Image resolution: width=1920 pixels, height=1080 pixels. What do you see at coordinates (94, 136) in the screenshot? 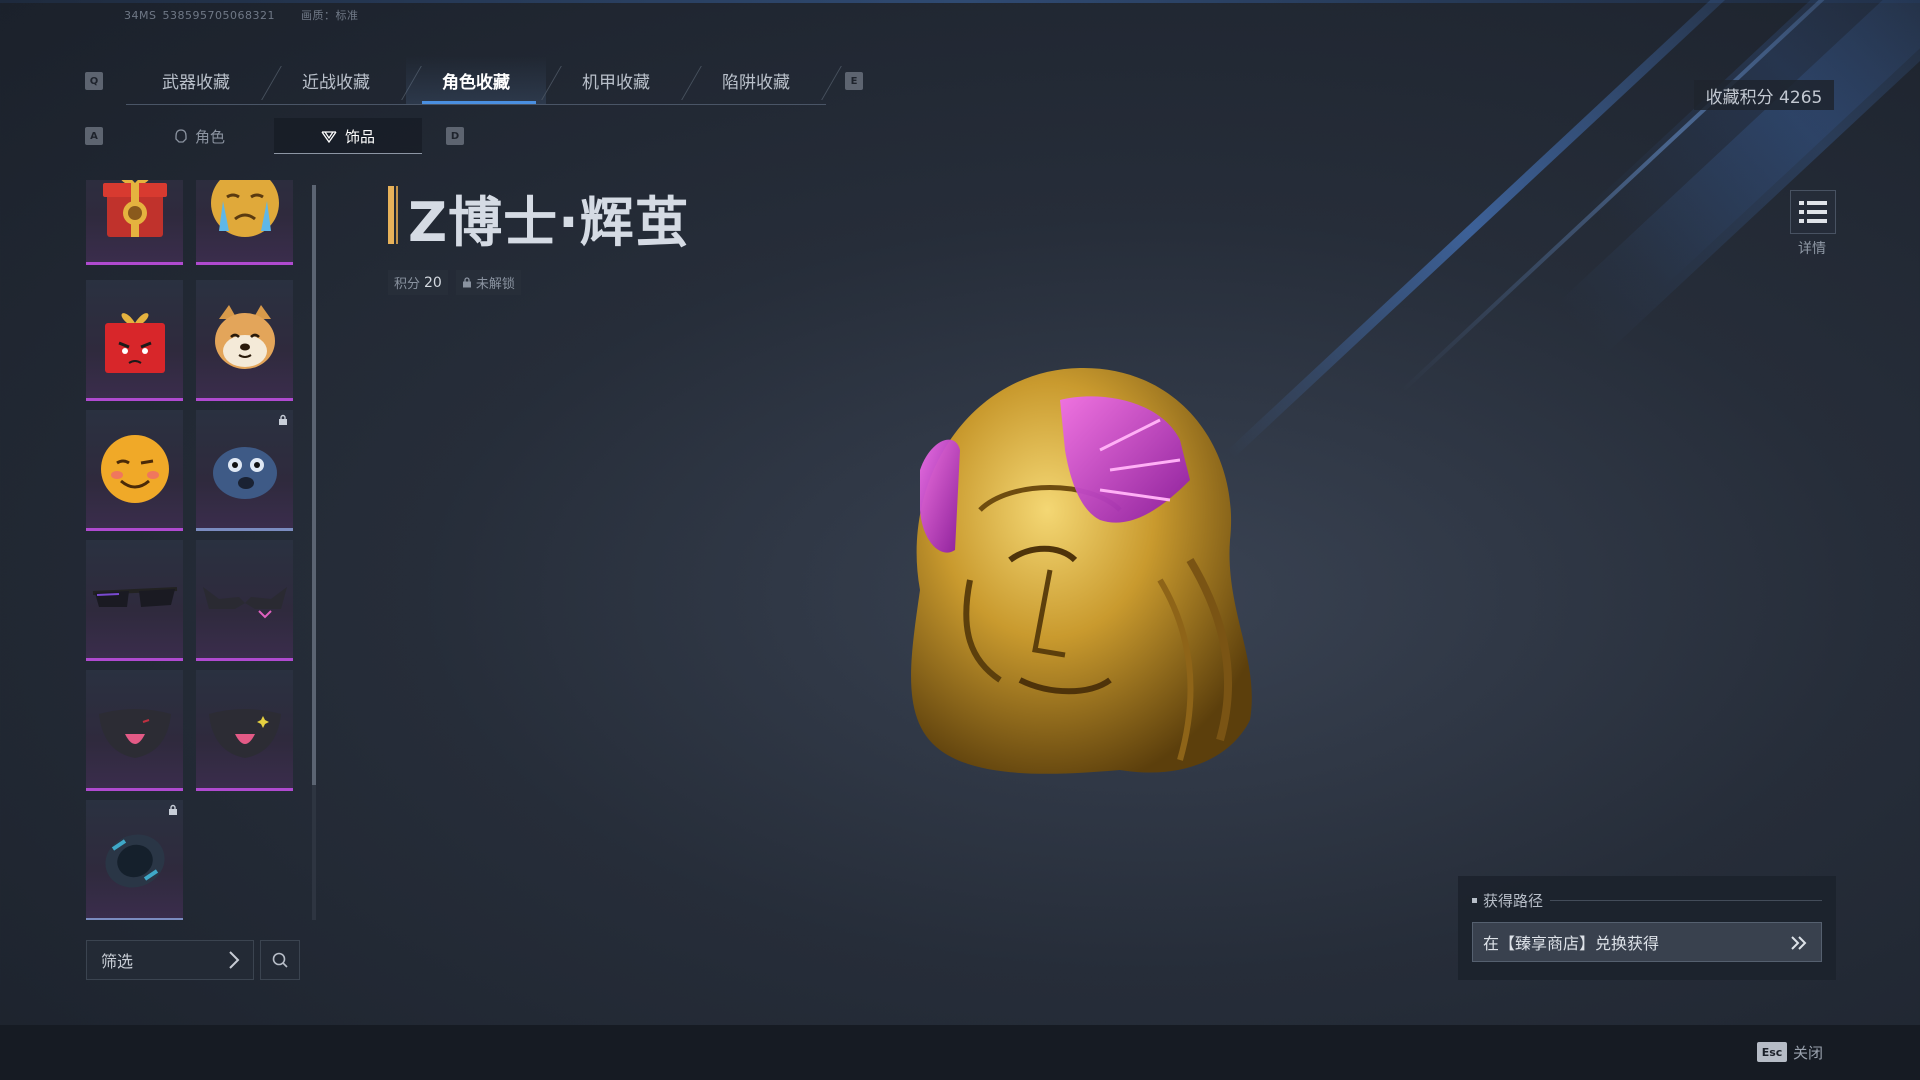
I see `prev-subtab-key: A` at bounding box center [94, 136].